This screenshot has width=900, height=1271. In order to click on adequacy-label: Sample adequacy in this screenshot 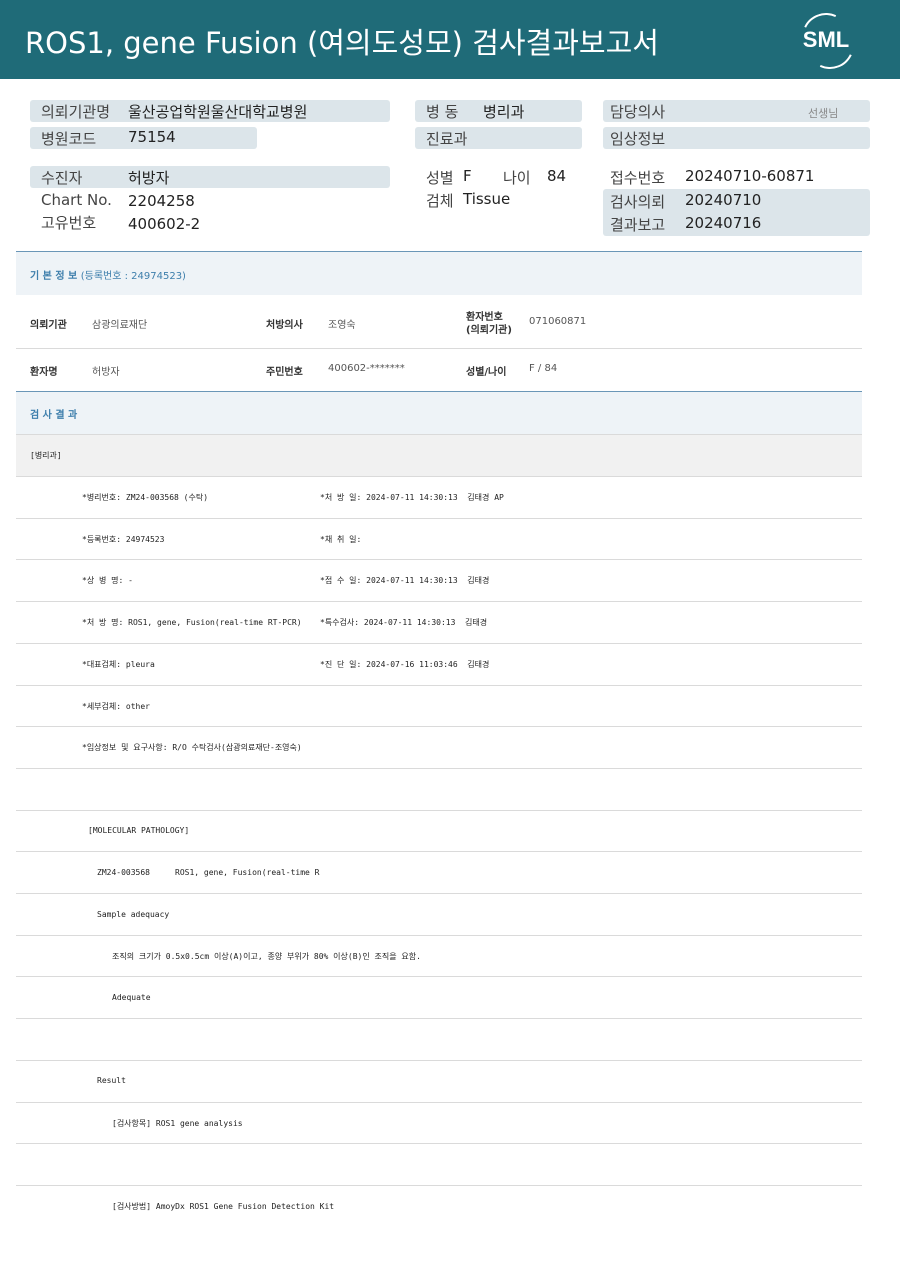, I will do `click(133, 914)`.